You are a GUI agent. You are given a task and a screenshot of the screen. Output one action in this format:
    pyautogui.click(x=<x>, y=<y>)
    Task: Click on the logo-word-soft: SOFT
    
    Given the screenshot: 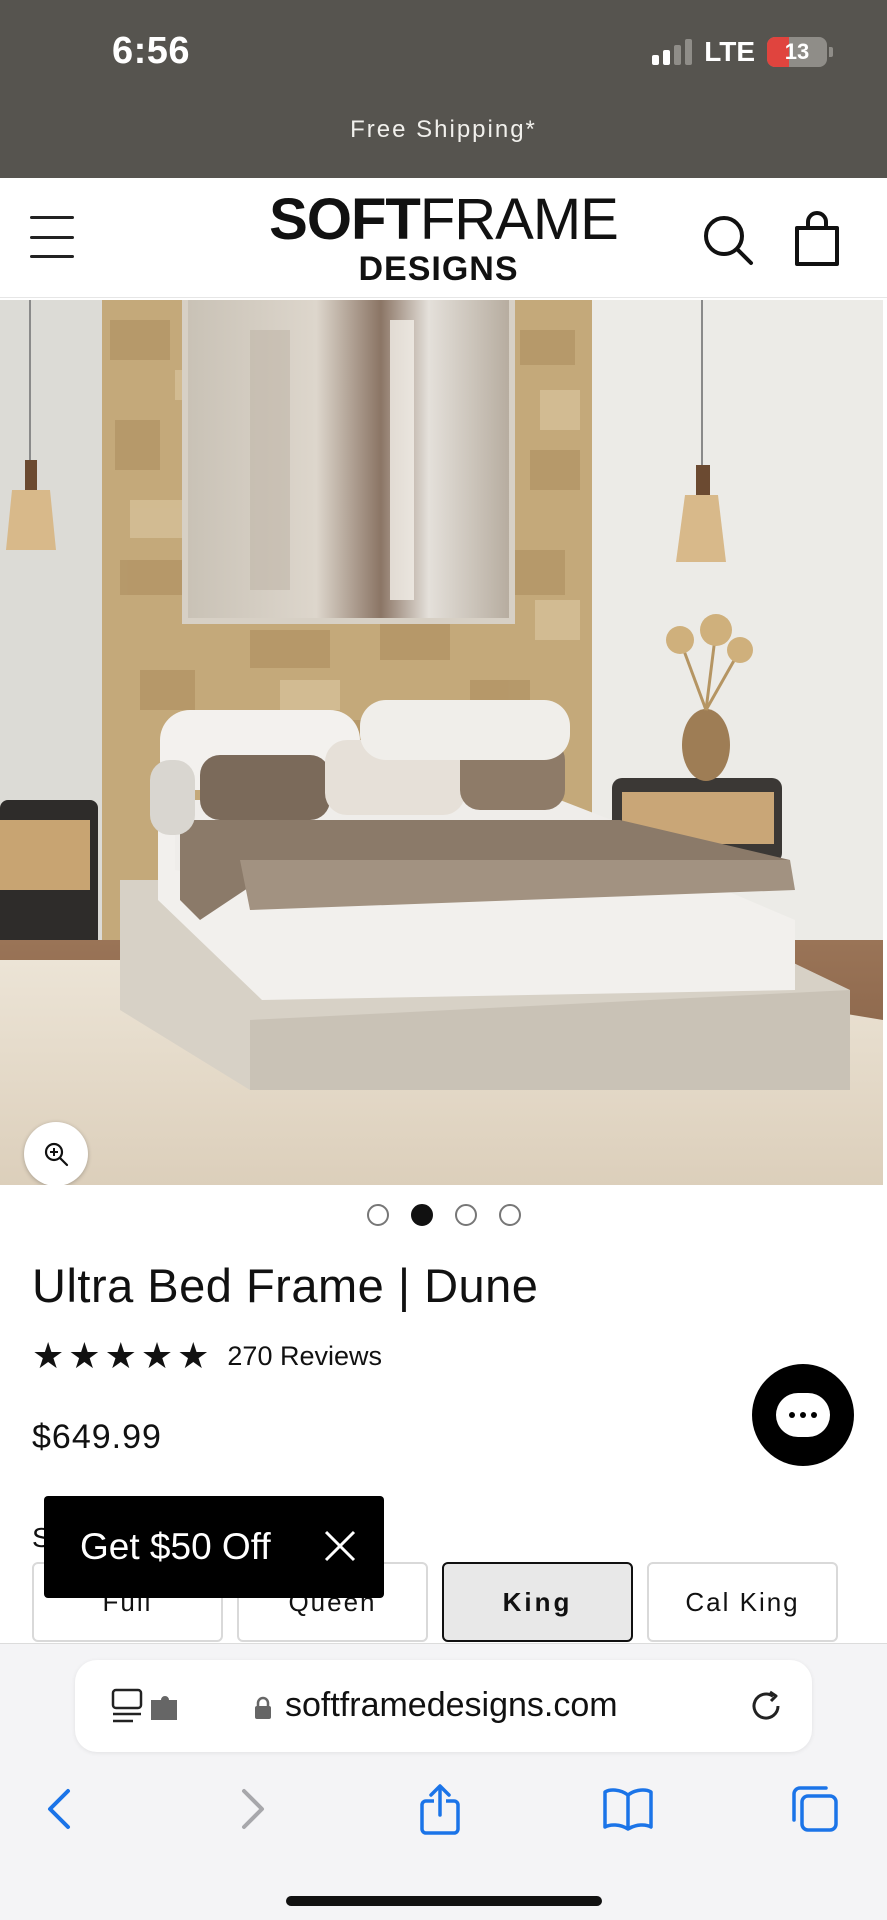 What is the action you would take?
    pyautogui.click(x=345, y=219)
    